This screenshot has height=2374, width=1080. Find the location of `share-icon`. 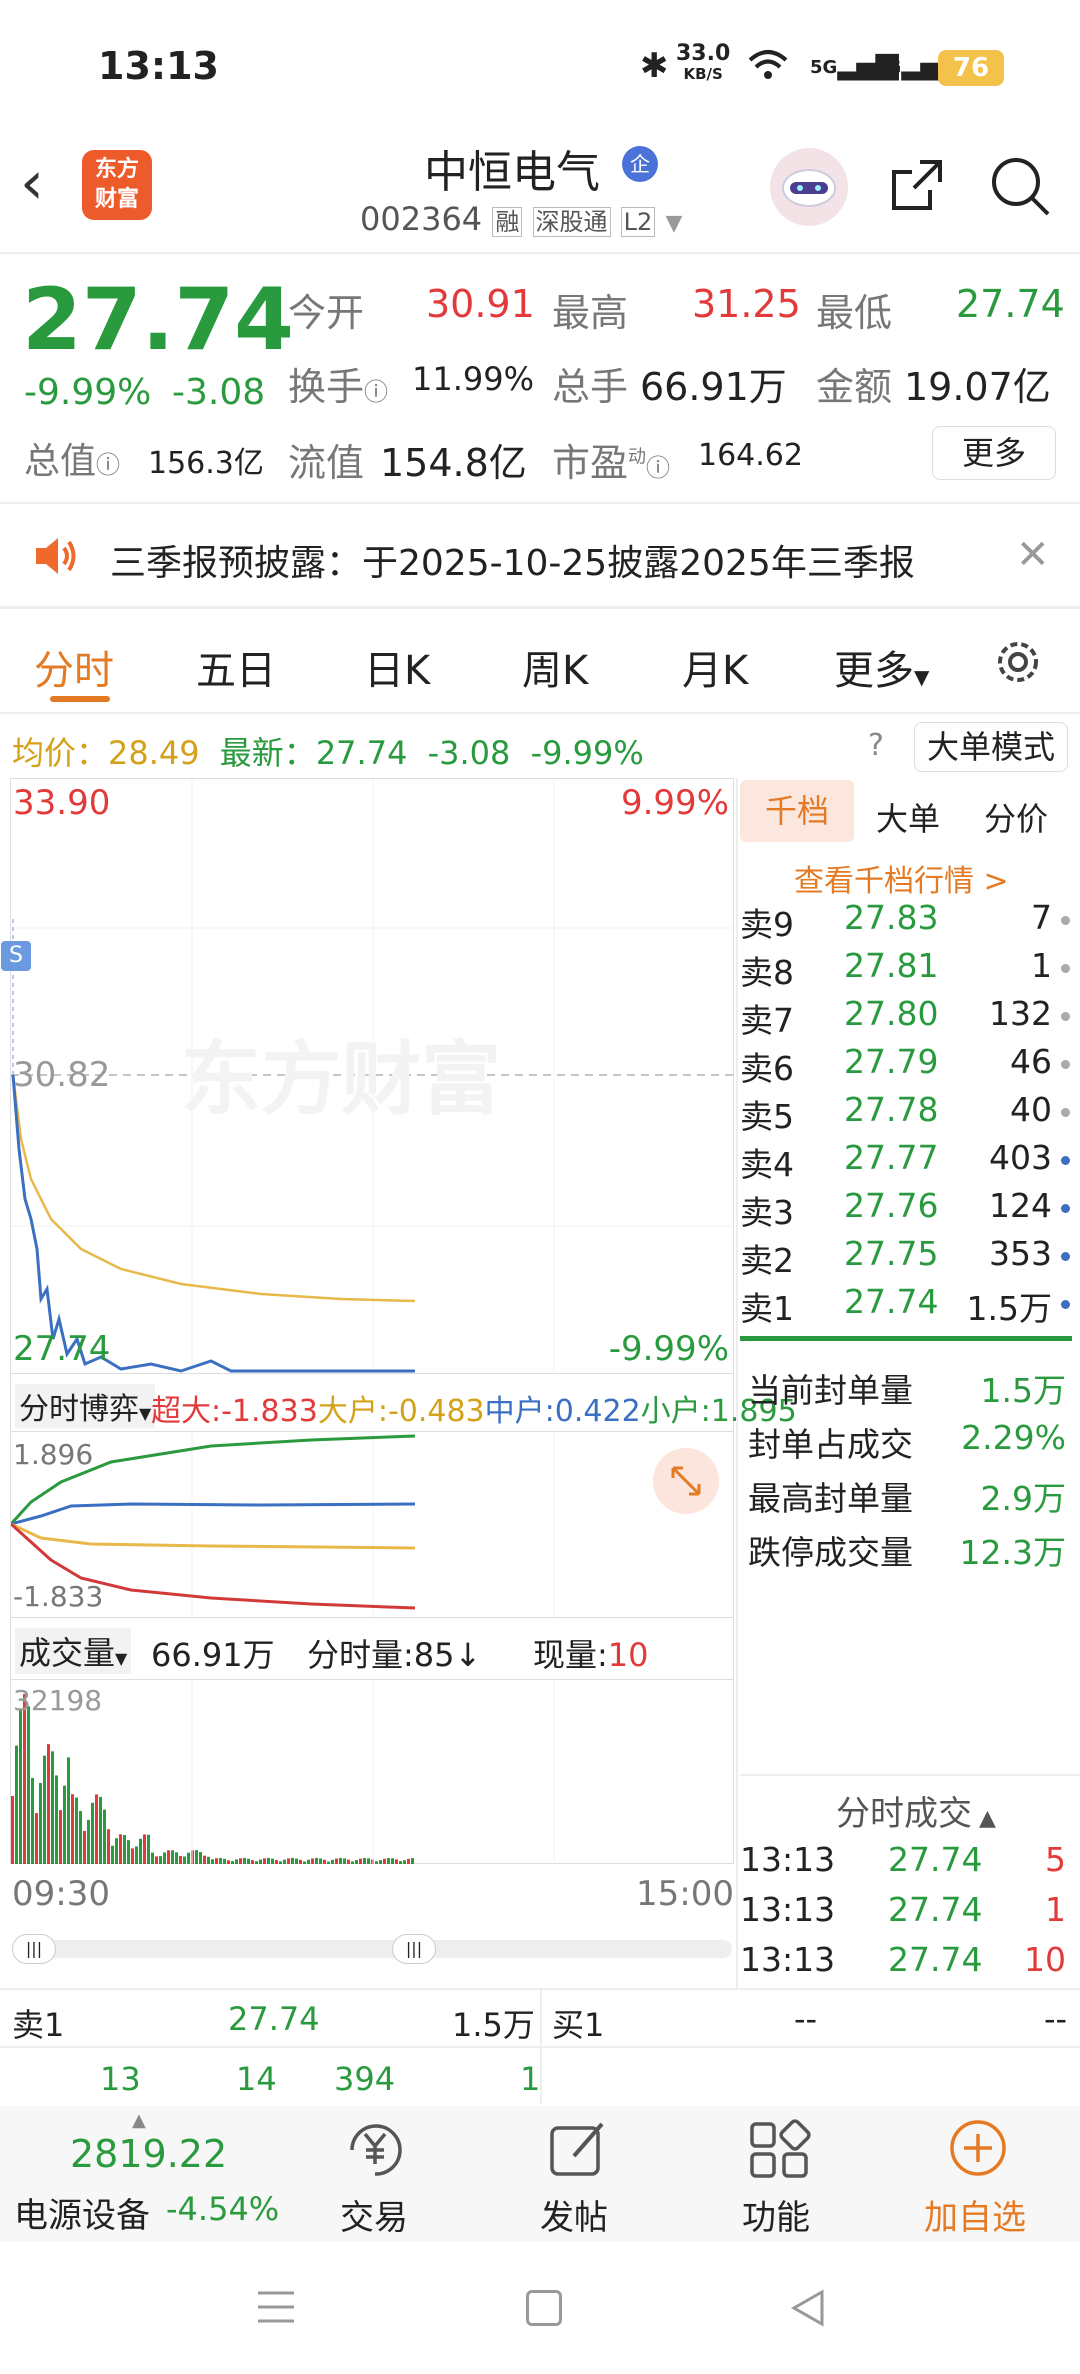

share-icon is located at coordinates (917, 185).